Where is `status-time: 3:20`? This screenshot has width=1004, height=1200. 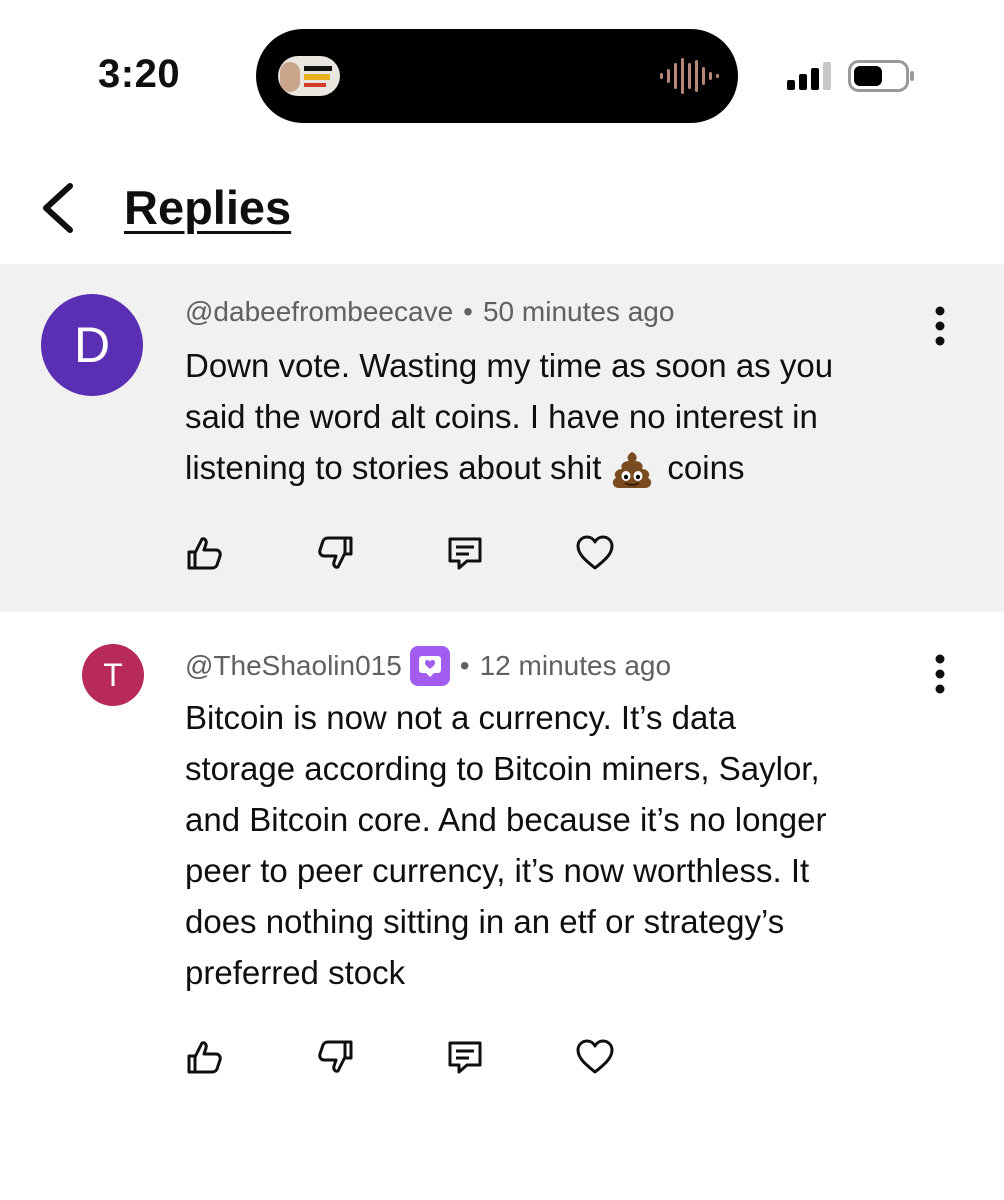
status-time: 3:20 is located at coordinates (139, 74).